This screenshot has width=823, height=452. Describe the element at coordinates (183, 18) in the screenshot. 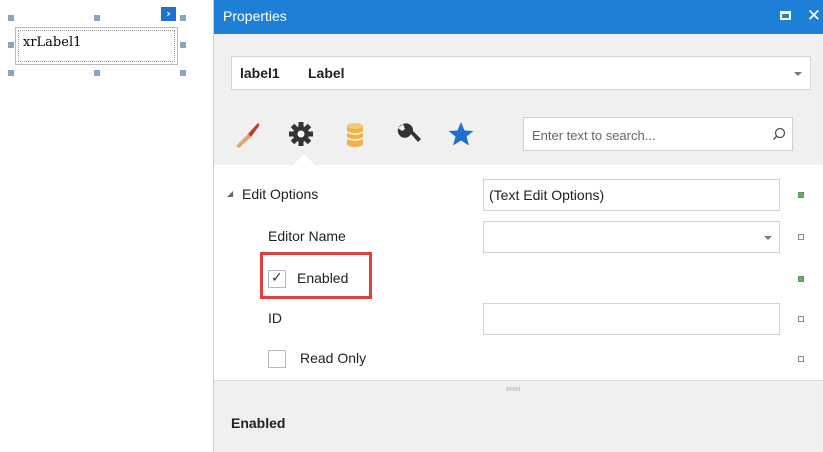

I see `resize-handle-top-right` at that location.